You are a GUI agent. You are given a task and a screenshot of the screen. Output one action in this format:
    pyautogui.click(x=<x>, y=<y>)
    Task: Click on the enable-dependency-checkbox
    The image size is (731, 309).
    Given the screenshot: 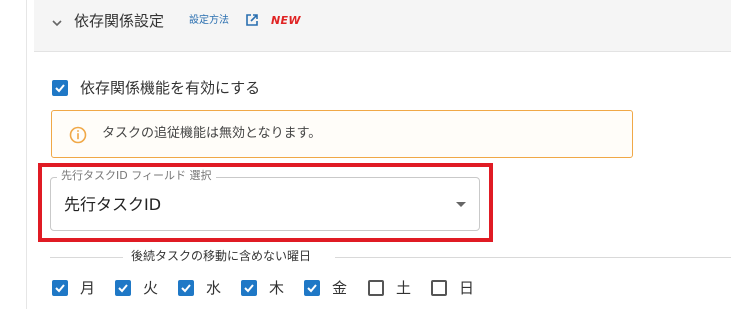 What is the action you would take?
    pyautogui.click(x=60, y=88)
    